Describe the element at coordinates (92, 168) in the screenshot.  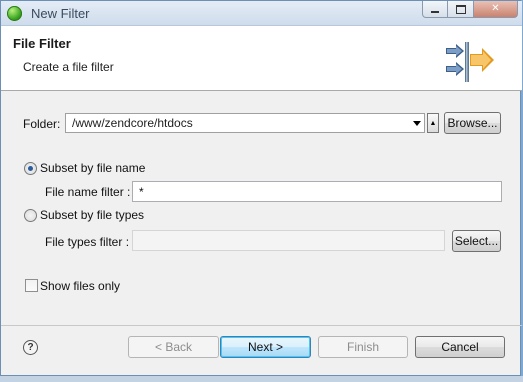
I see `subset-by-name-label: Subset by file name` at that location.